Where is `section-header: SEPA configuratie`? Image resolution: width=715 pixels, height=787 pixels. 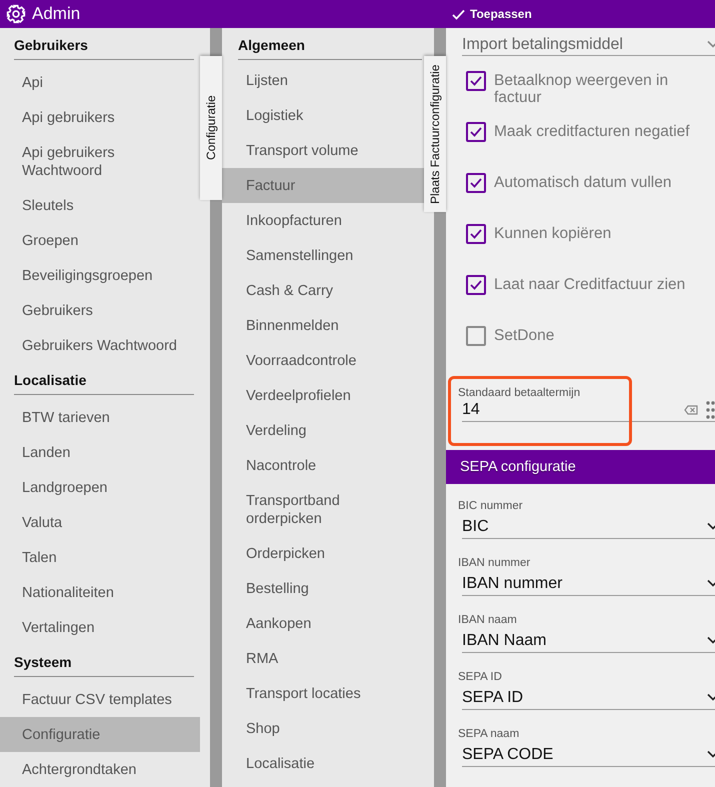
section-header: SEPA configuratie is located at coordinates (580, 467).